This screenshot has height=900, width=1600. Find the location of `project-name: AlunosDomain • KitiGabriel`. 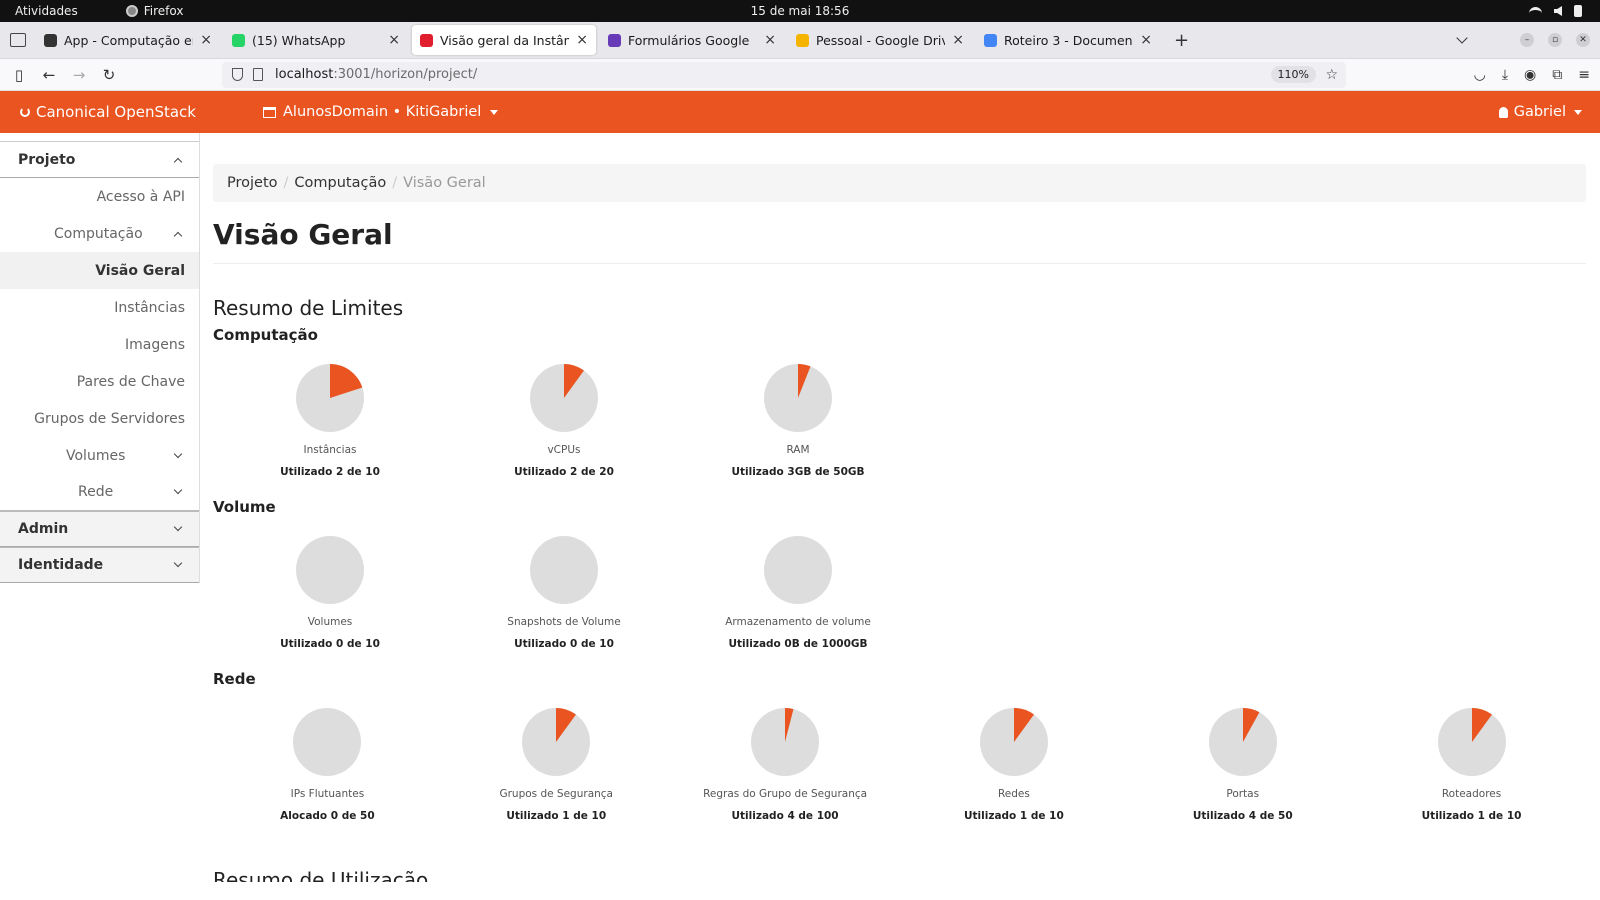

project-name: AlunosDomain • KitiGabriel is located at coordinates (382, 112).